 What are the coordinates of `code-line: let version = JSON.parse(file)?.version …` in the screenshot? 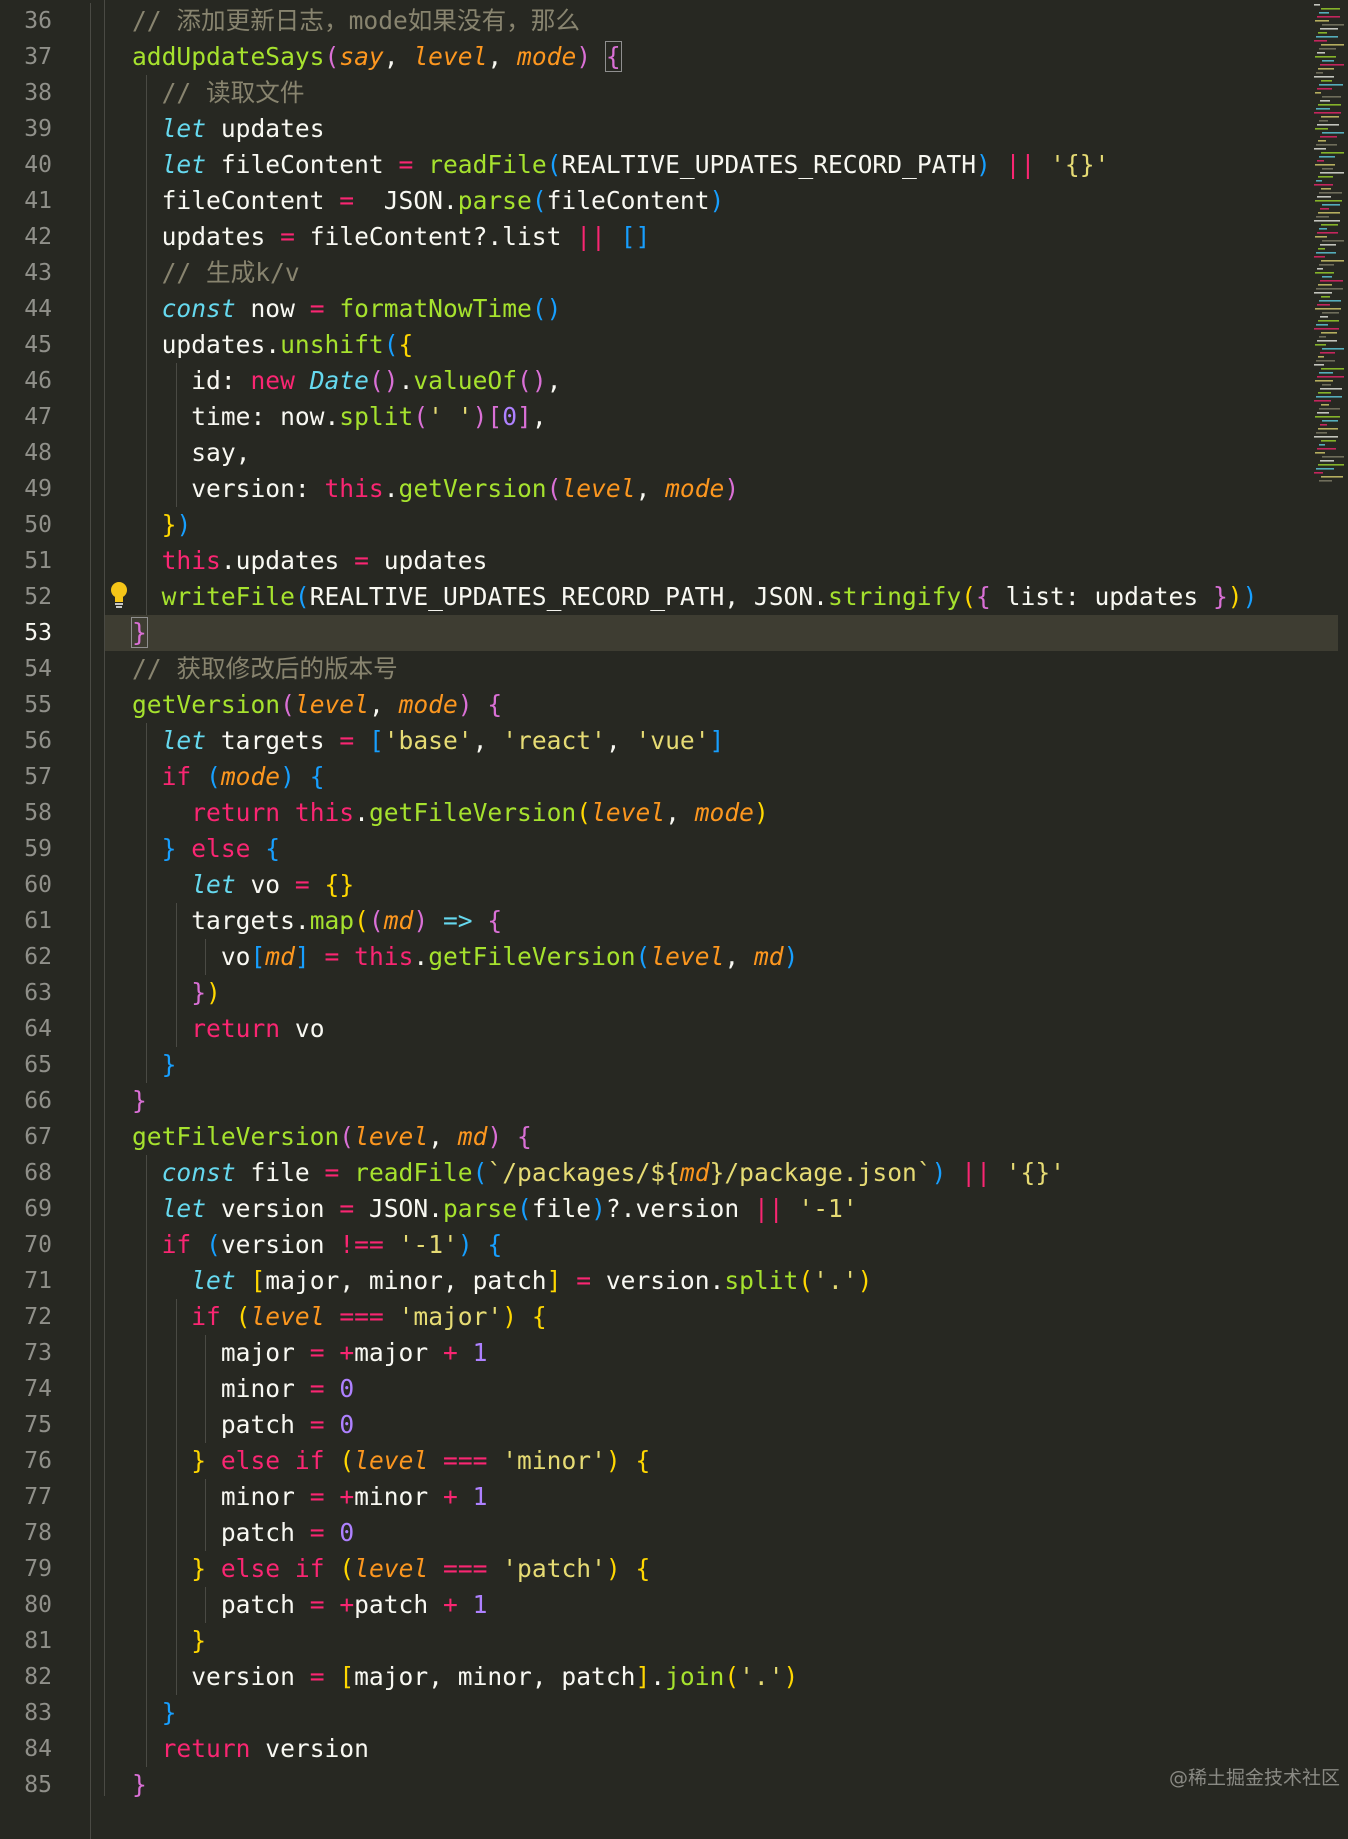 It's located at (722, 1209).